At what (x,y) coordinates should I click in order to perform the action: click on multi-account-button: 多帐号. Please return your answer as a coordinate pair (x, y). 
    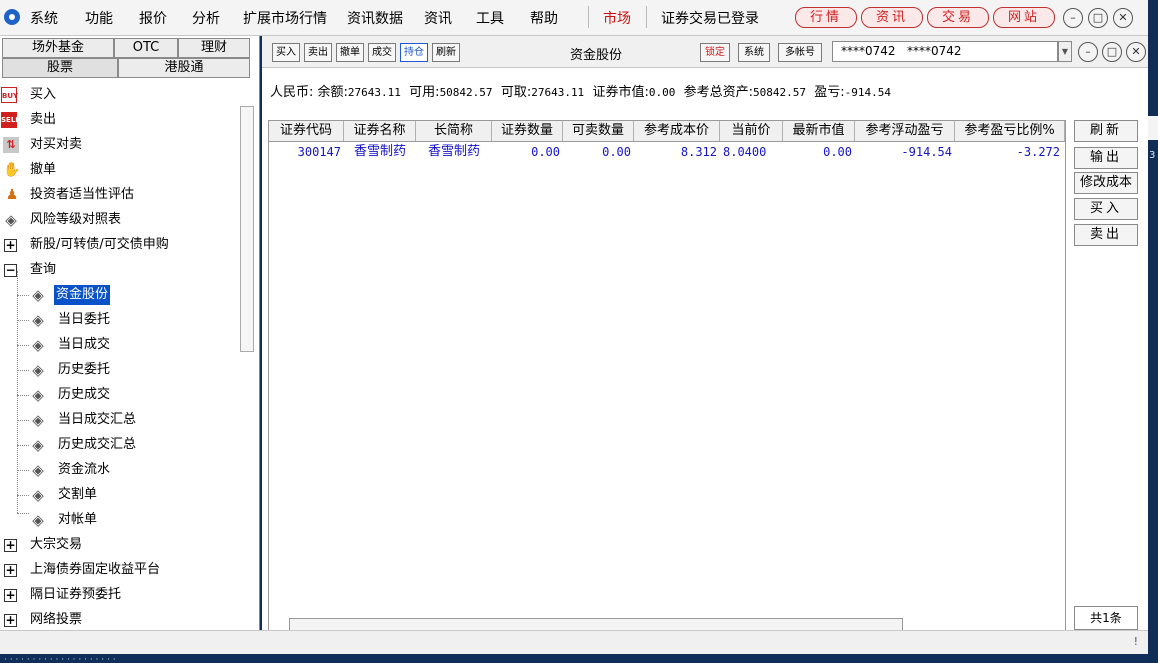
    Looking at the image, I should click on (800, 52).